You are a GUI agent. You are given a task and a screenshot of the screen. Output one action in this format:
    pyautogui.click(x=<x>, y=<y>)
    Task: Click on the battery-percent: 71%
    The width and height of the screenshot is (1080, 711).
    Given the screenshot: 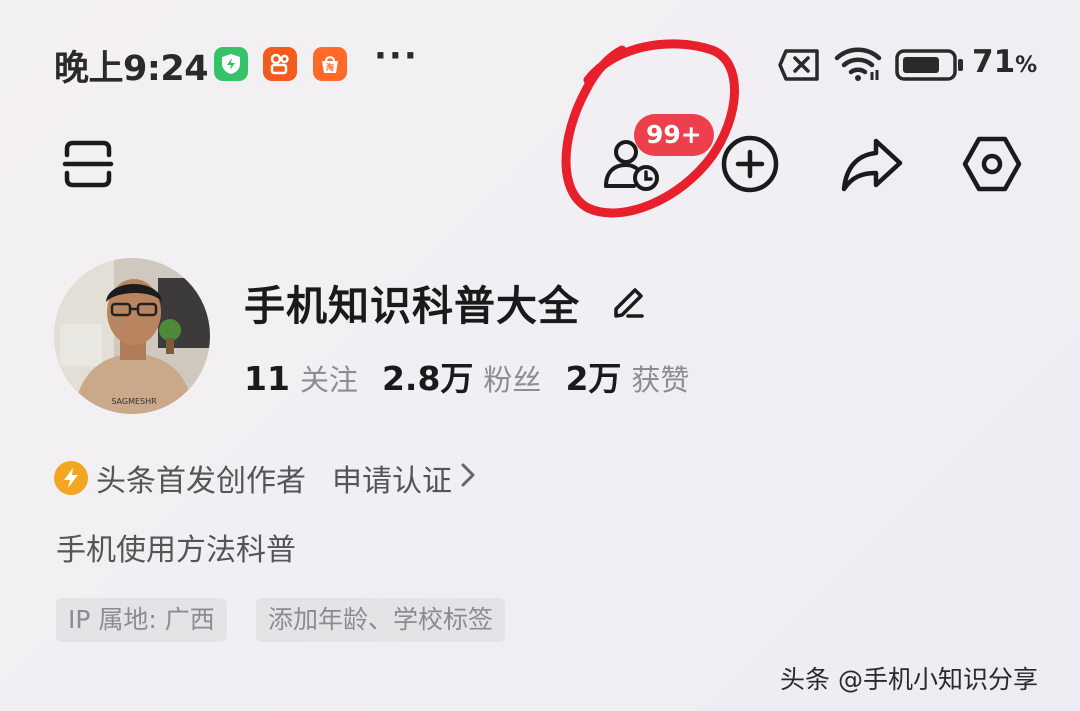 What is the action you would take?
    pyautogui.click(x=1005, y=62)
    